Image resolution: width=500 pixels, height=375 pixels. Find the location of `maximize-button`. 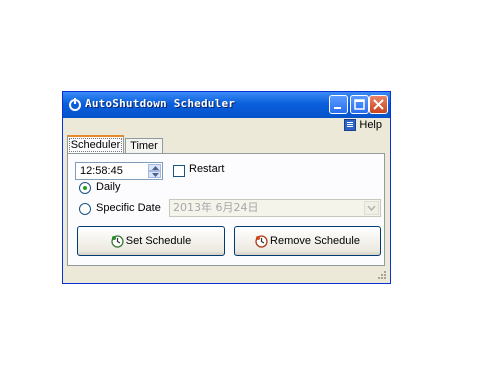

maximize-button is located at coordinates (359, 104).